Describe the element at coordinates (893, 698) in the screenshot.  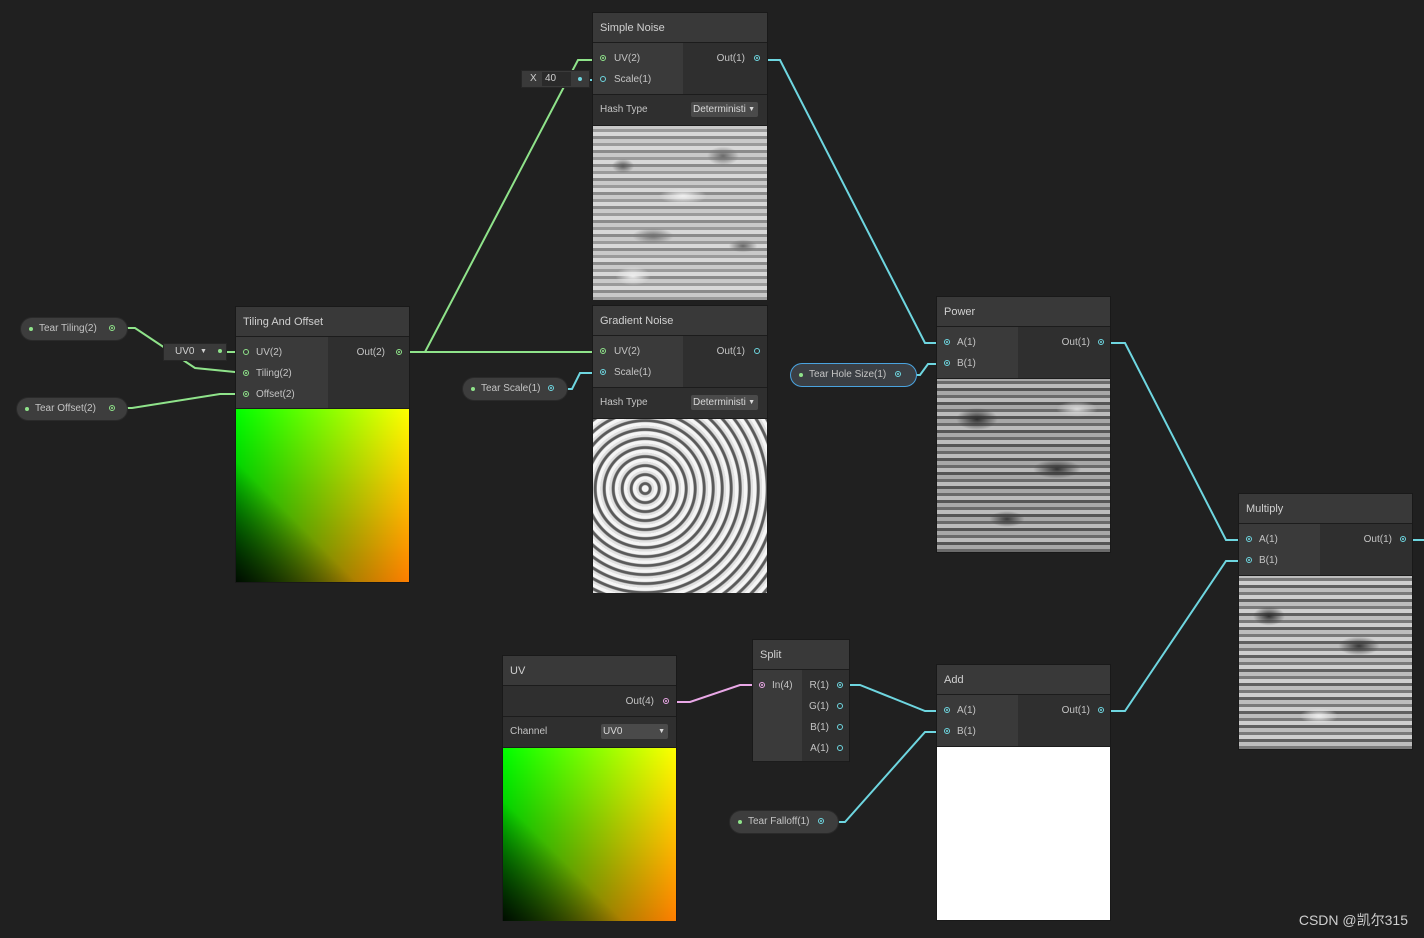
I see `wire-split-r-to-add` at that location.